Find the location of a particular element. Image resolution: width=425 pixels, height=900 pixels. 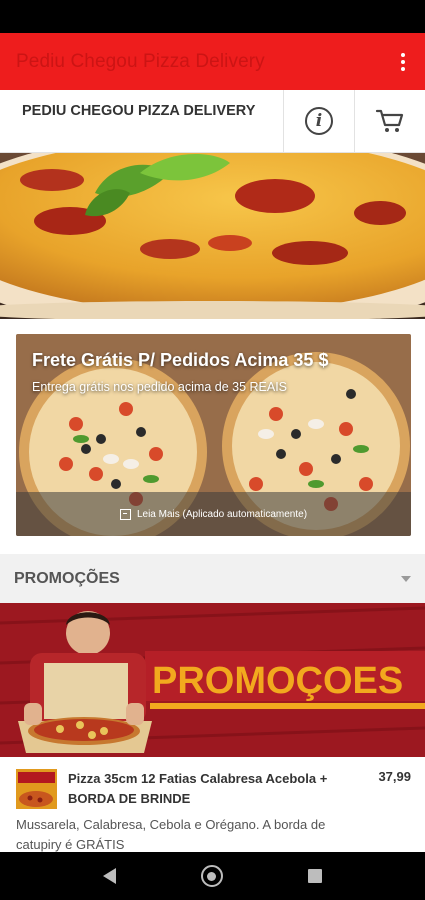

app-bar: Pediu Chegou Pizza Delivery is located at coordinates (212, 61).